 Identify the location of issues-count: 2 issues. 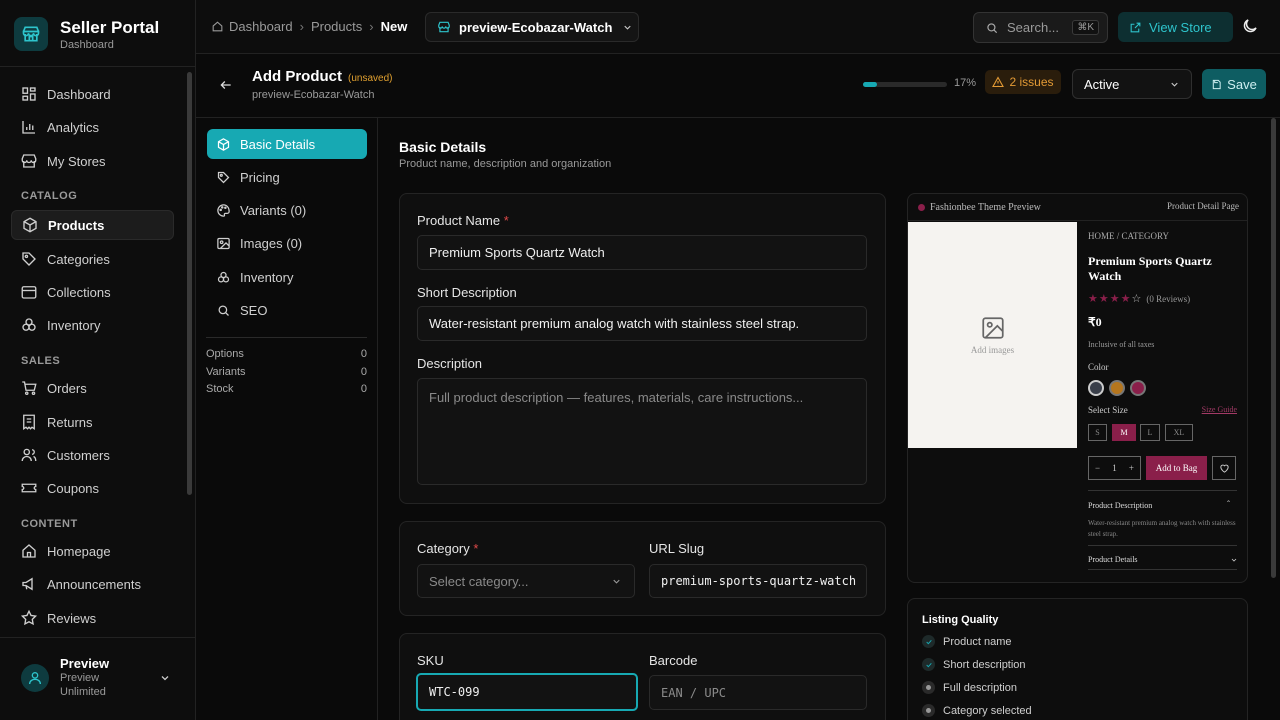
(1031, 82).